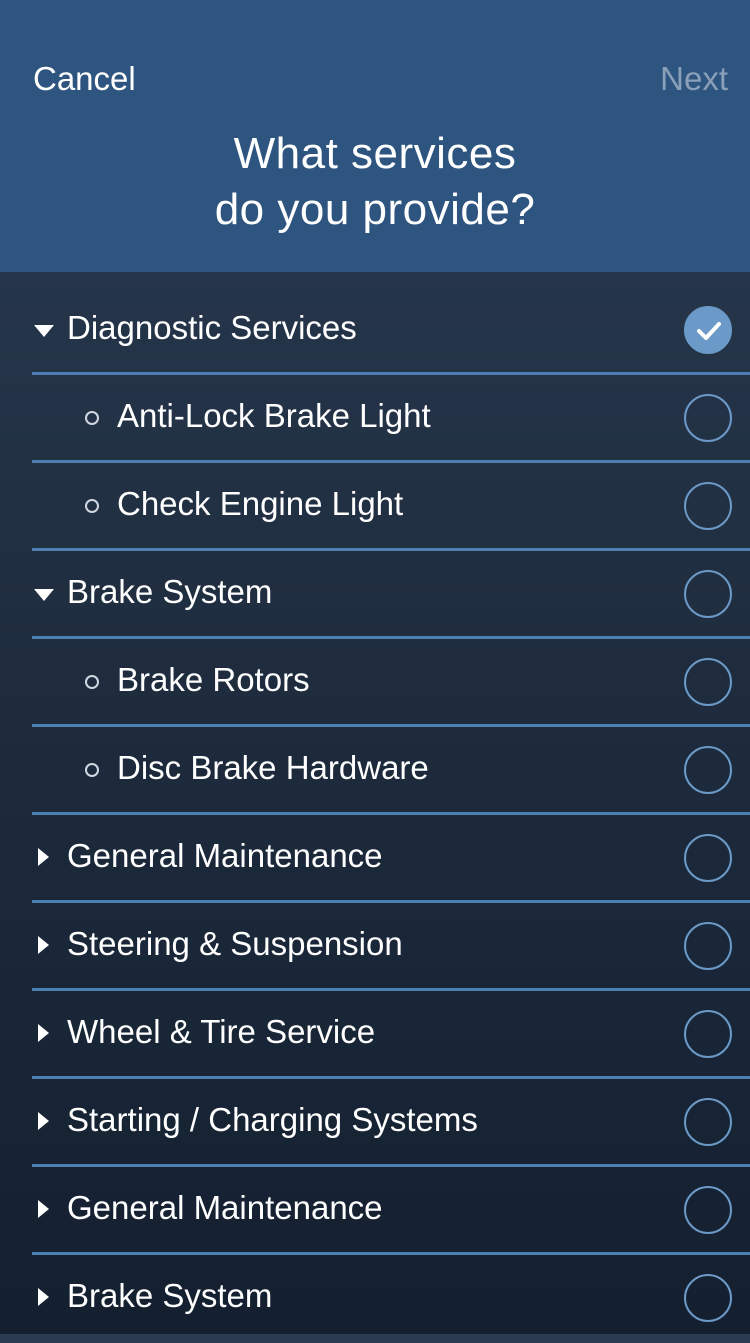  I want to click on title-line-1: What services, so click(375, 153).